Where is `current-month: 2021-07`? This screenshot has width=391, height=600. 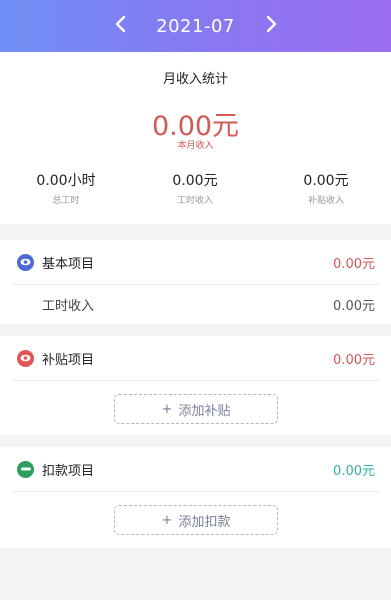
current-month: 2021-07 is located at coordinates (195, 26).